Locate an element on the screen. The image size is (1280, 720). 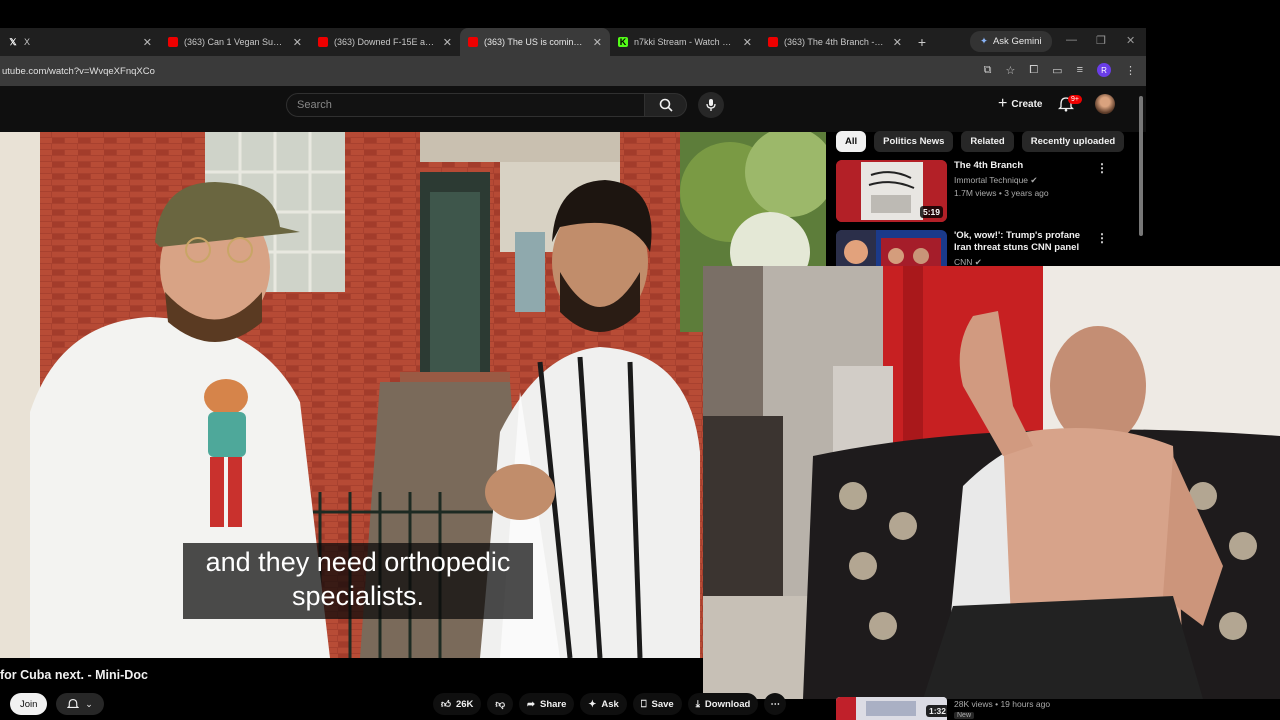
tab-title: n7kki Stream - Watch Live o is located at coordinates (684, 42).